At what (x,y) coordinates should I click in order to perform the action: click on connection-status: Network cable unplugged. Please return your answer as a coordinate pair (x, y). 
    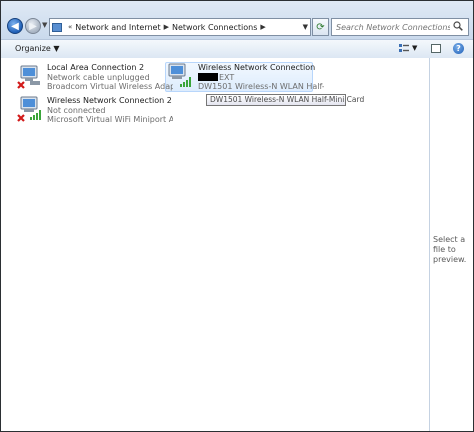
    Looking at the image, I should click on (98, 77).